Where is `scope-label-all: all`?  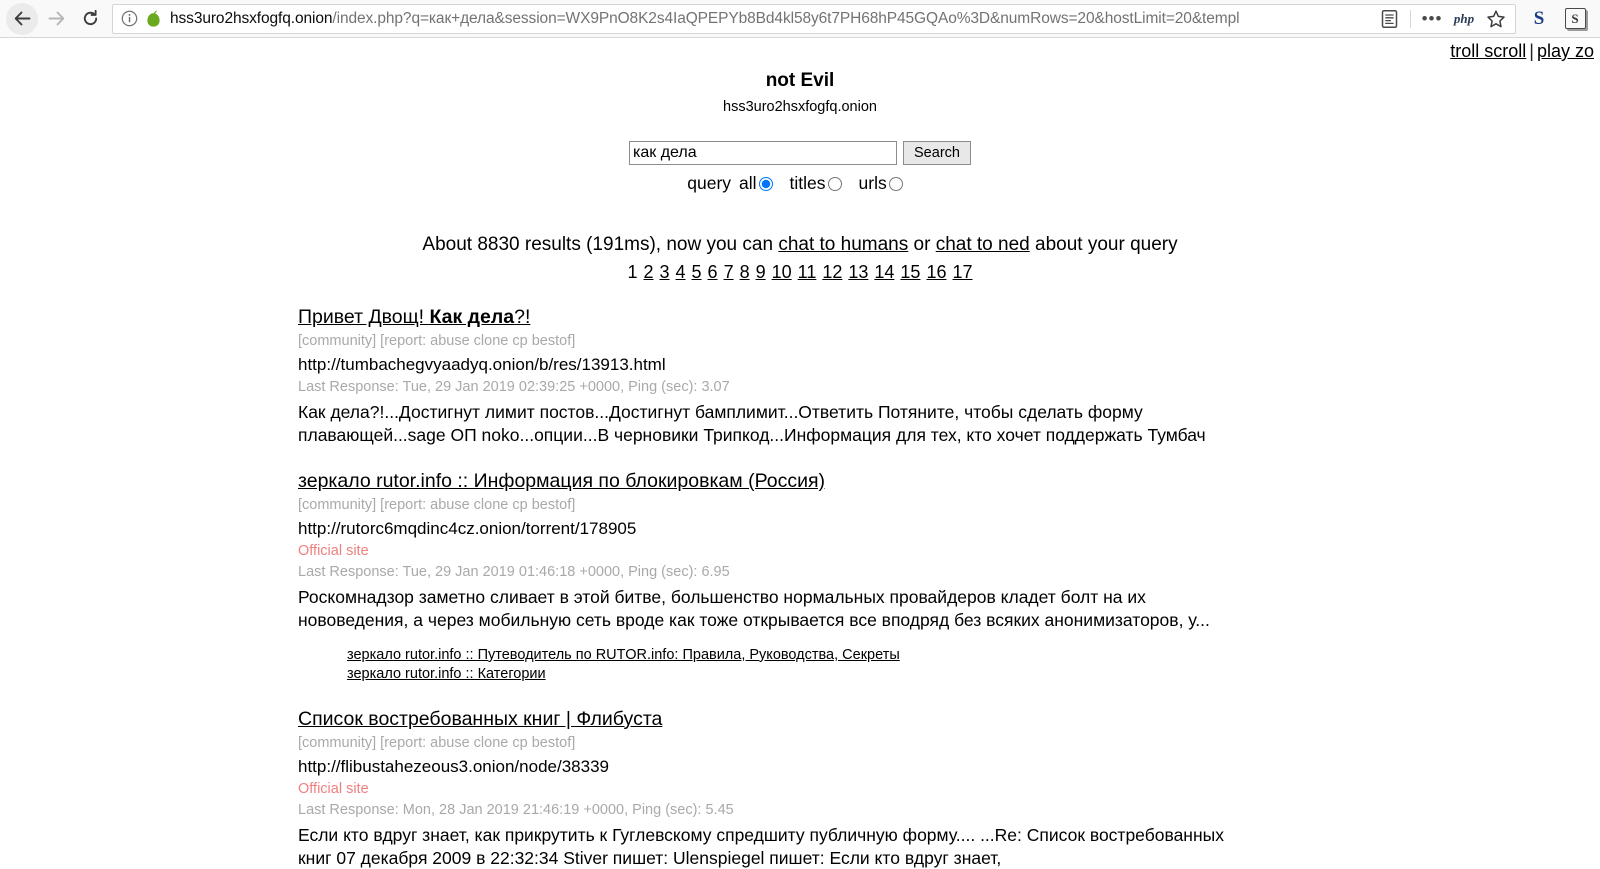 scope-label-all: all is located at coordinates (748, 182).